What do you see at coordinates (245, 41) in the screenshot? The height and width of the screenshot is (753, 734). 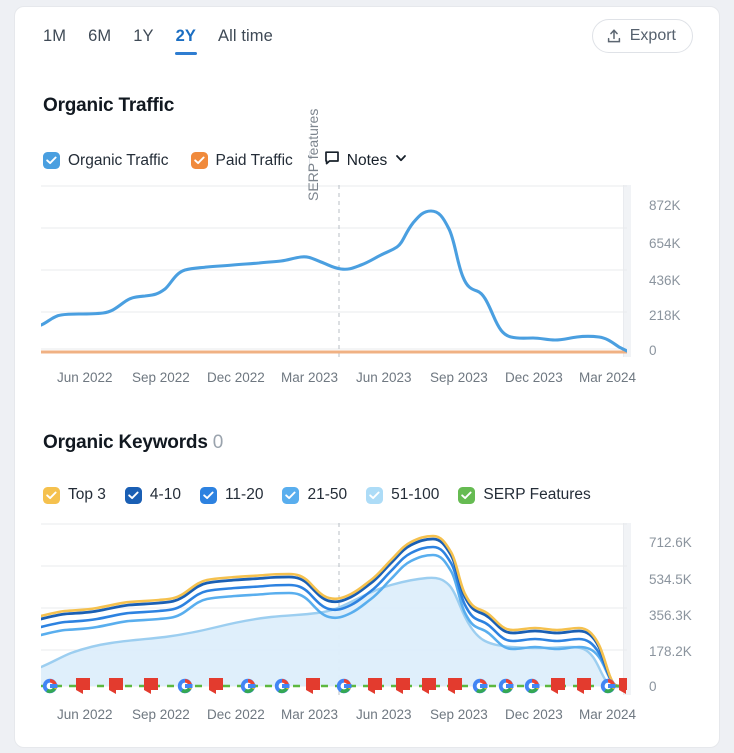 I see `period-tab-all-time: All time` at bounding box center [245, 41].